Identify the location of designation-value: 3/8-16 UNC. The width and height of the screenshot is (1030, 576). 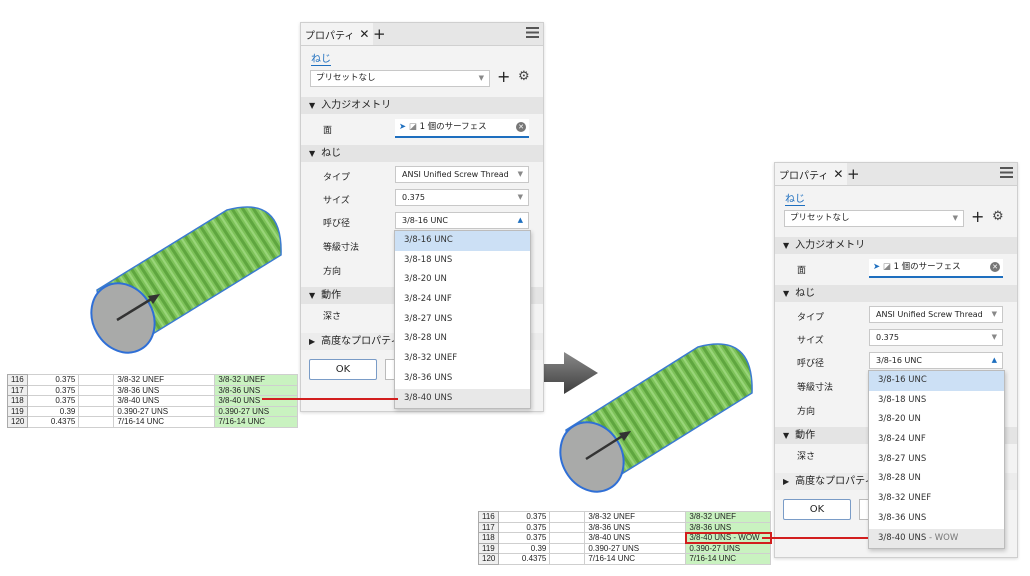
(899, 360).